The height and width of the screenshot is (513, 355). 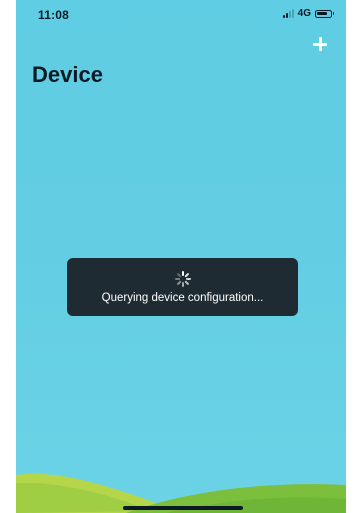 I want to click on home-indicator, so click(x=183, y=508).